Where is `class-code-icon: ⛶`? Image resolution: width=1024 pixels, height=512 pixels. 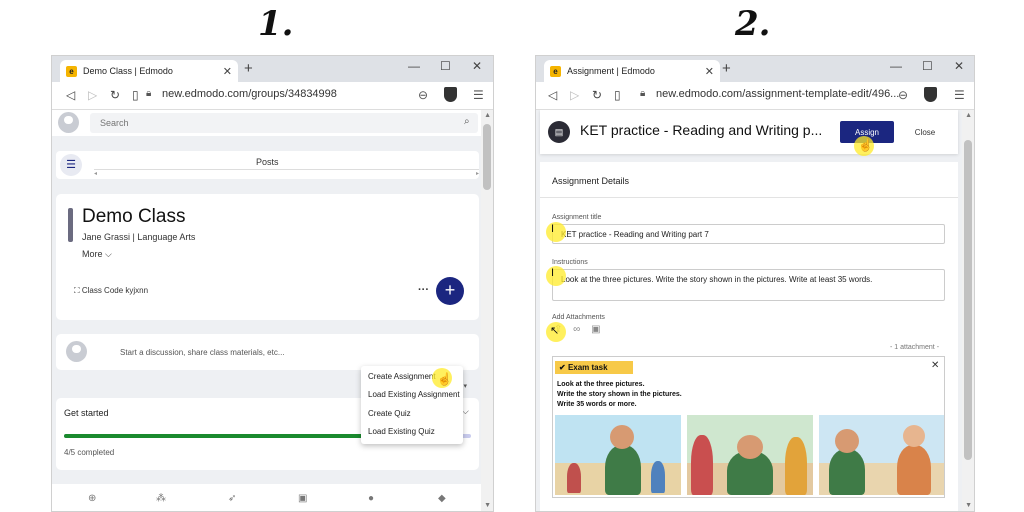 class-code-icon: ⛶ is located at coordinates (78, 290).